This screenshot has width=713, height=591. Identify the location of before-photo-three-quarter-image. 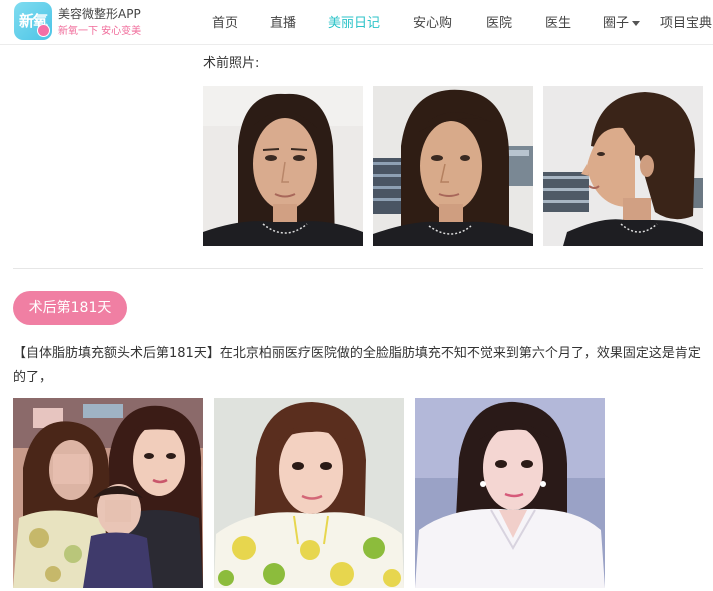
(453, 166).